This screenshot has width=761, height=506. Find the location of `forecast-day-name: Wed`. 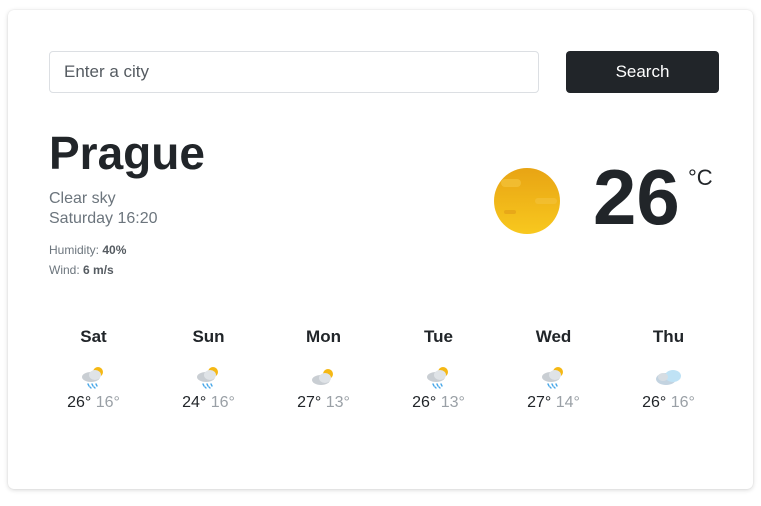

forecast-day-name: Wed is located at coordinates (553, 336).